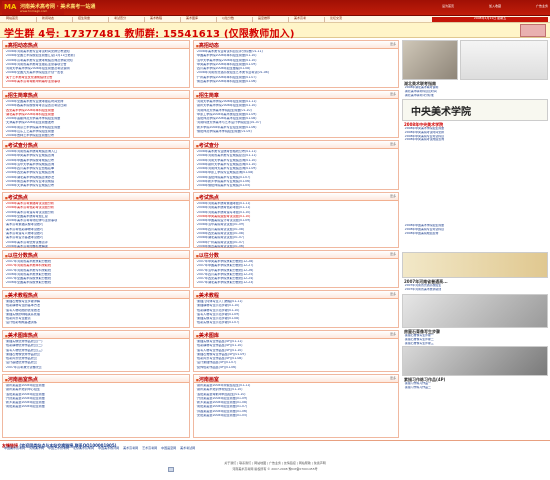 The height and width of the screenshot is (480, 550). Describe the element at coordinates (187, 448) in the screenshot. I see `friend-link: 美术考试网` at that location.